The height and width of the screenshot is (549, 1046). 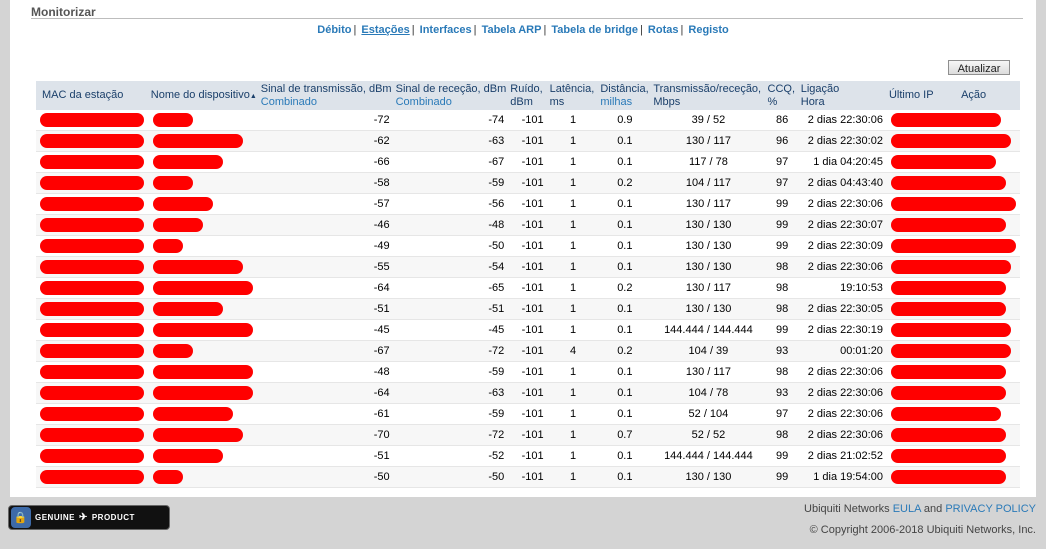 I want to click on privacy-policy-link: PRIVACY POLICY, so click(x=990, y=509).